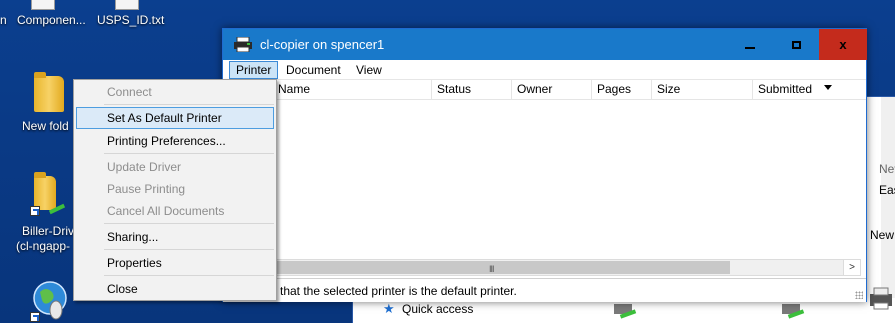  Describe the element at coordinates (859, 295) in the screenshot. I see `resize-grip-icon` at that location.